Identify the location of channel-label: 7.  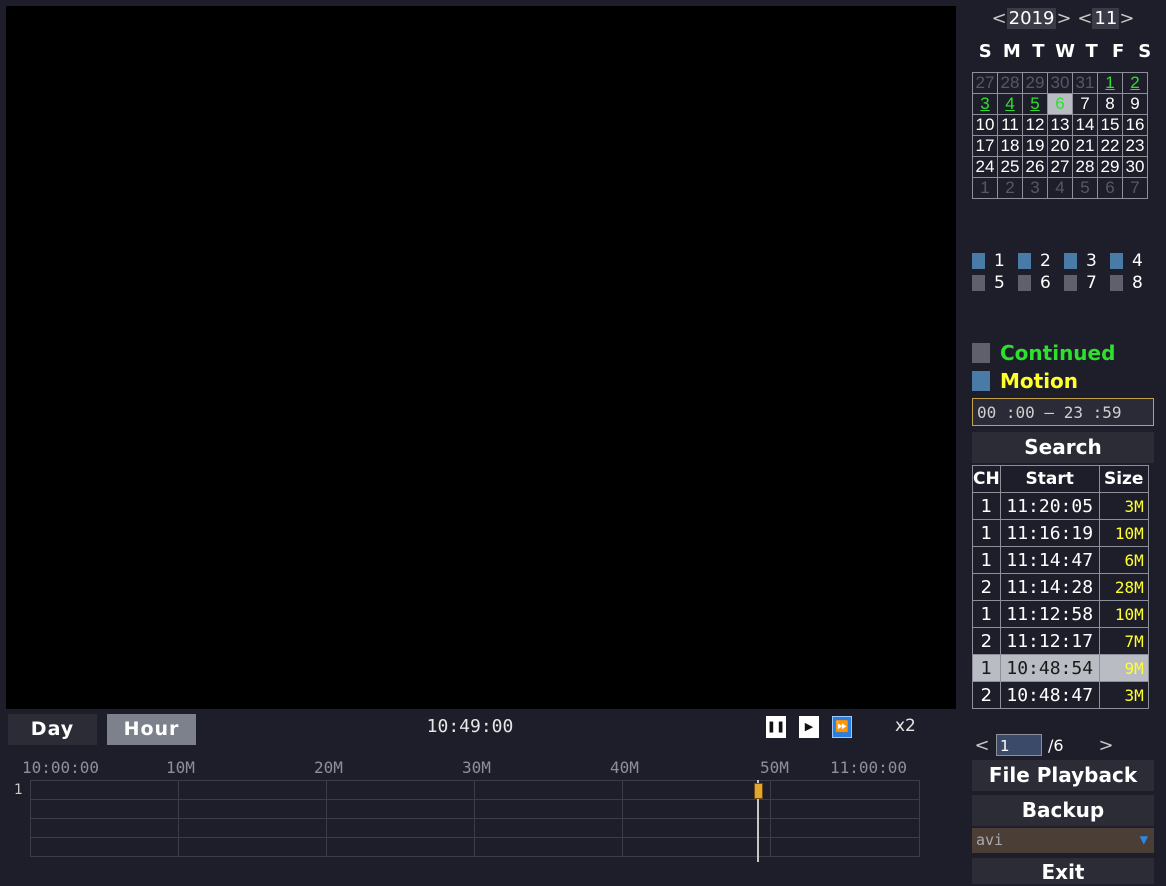
(1091, 283).